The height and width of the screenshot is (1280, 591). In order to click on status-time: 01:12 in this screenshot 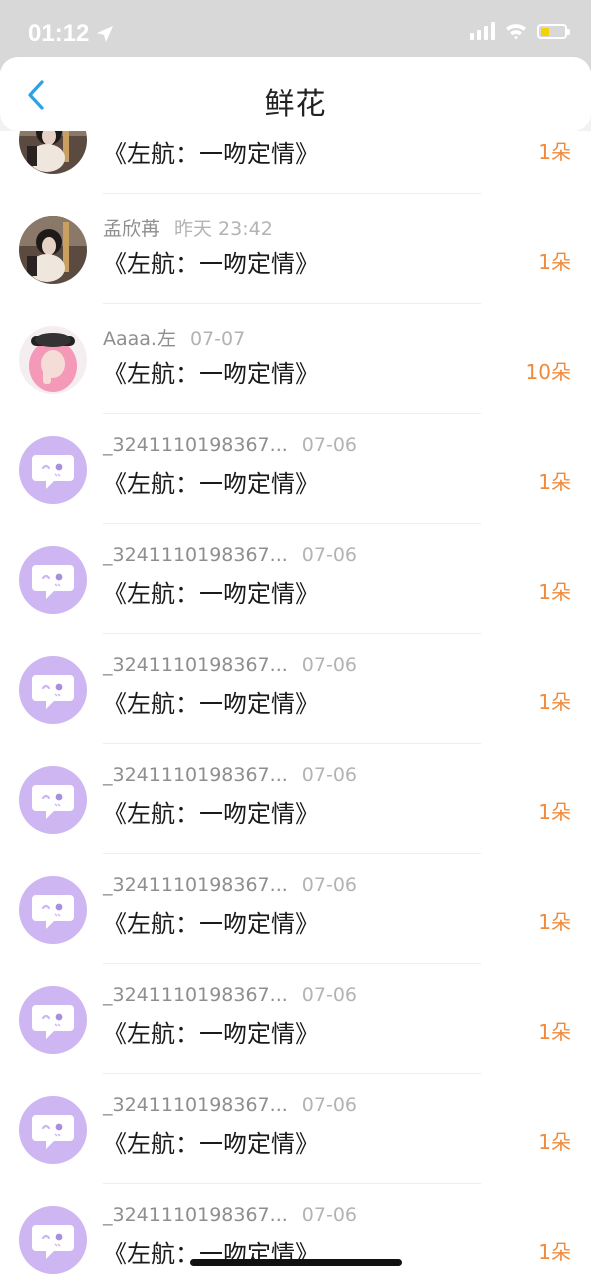, I will do `click(59, 33)`.